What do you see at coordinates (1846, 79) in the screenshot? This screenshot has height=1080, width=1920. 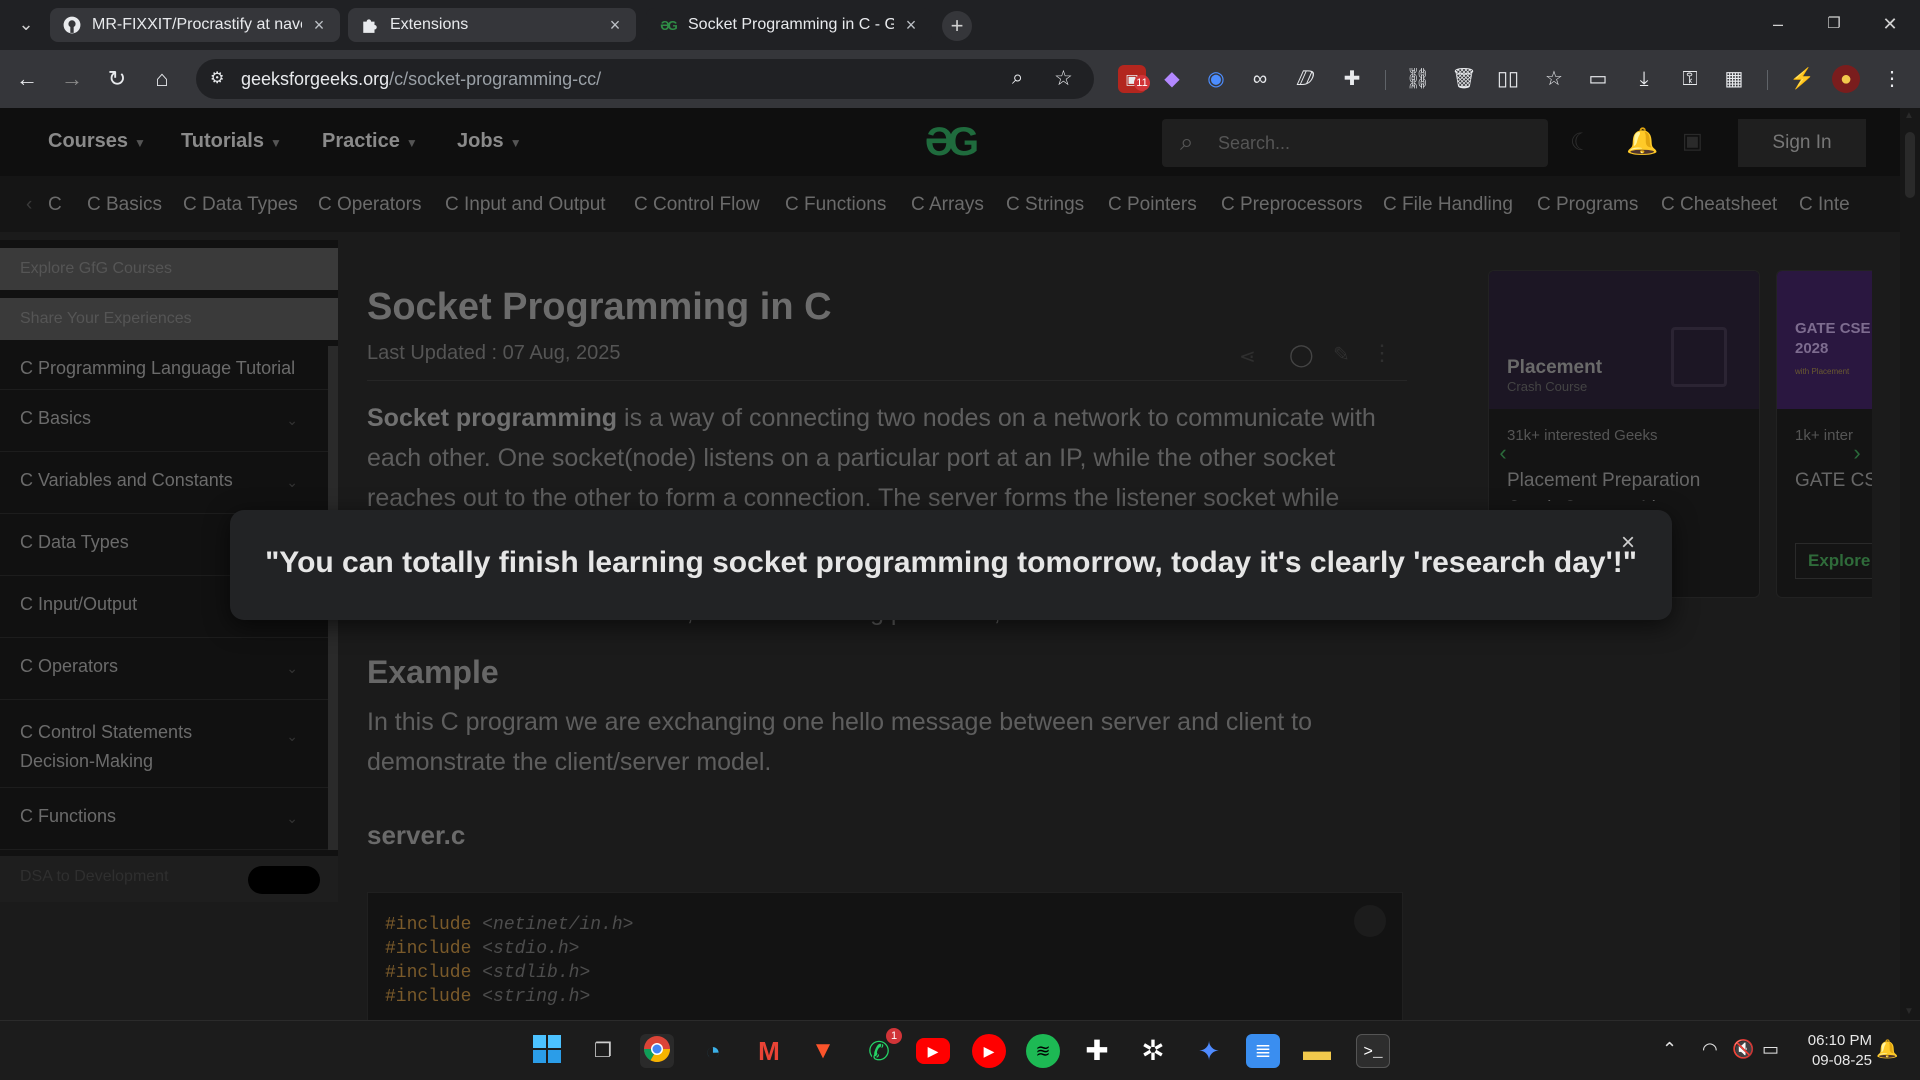 I see `profile-avatar-icon: ●` at bounding box center [1846, 79].